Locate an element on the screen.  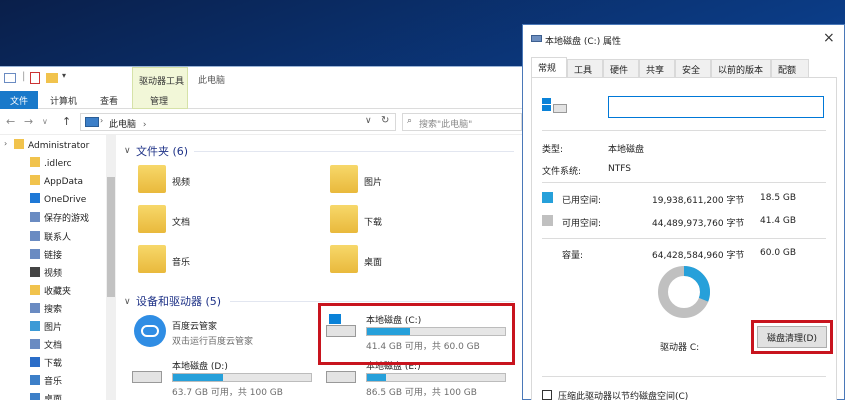
drive-usage-fill is located at coordinates (198, 377).